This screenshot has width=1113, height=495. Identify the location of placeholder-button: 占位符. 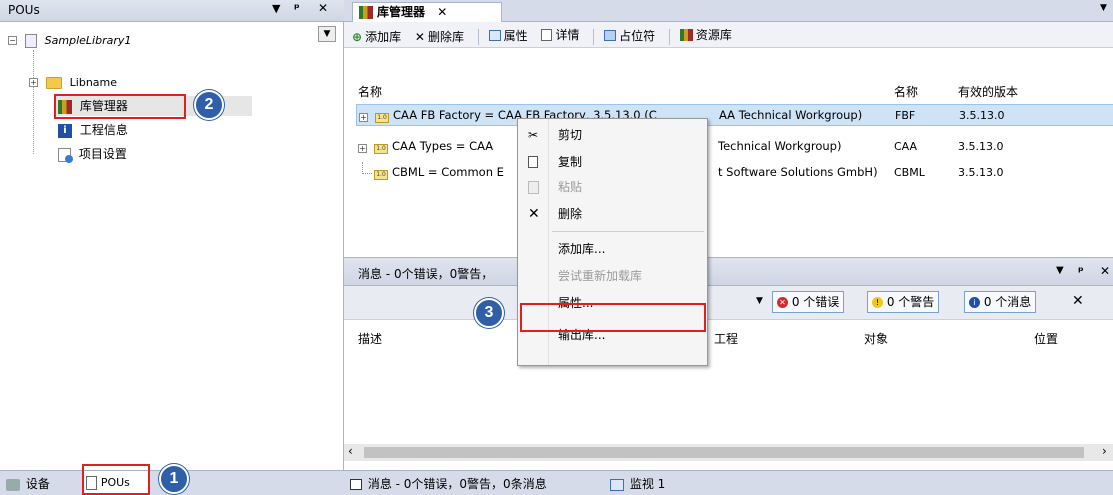
(629, 35).